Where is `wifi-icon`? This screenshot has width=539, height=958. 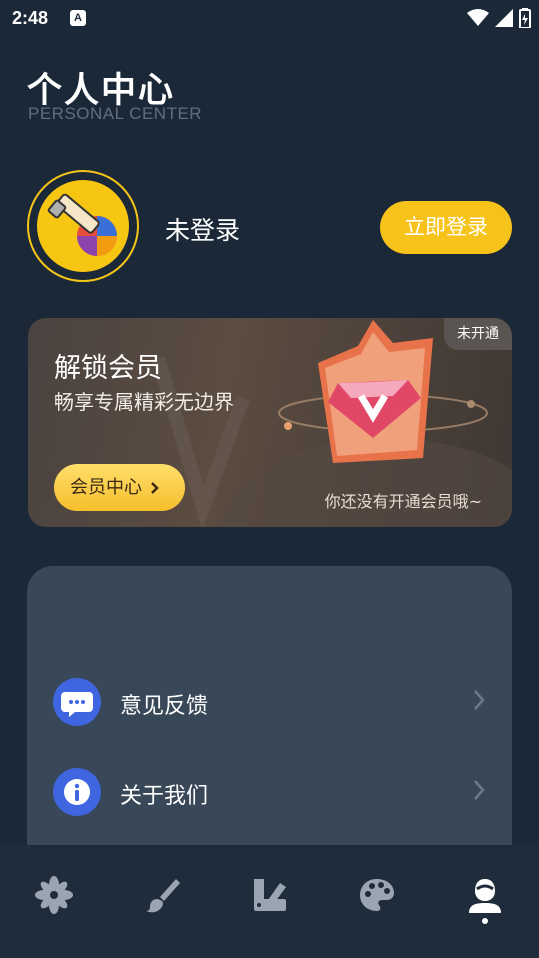
wifi-icon is located at coordinates (478, 17).